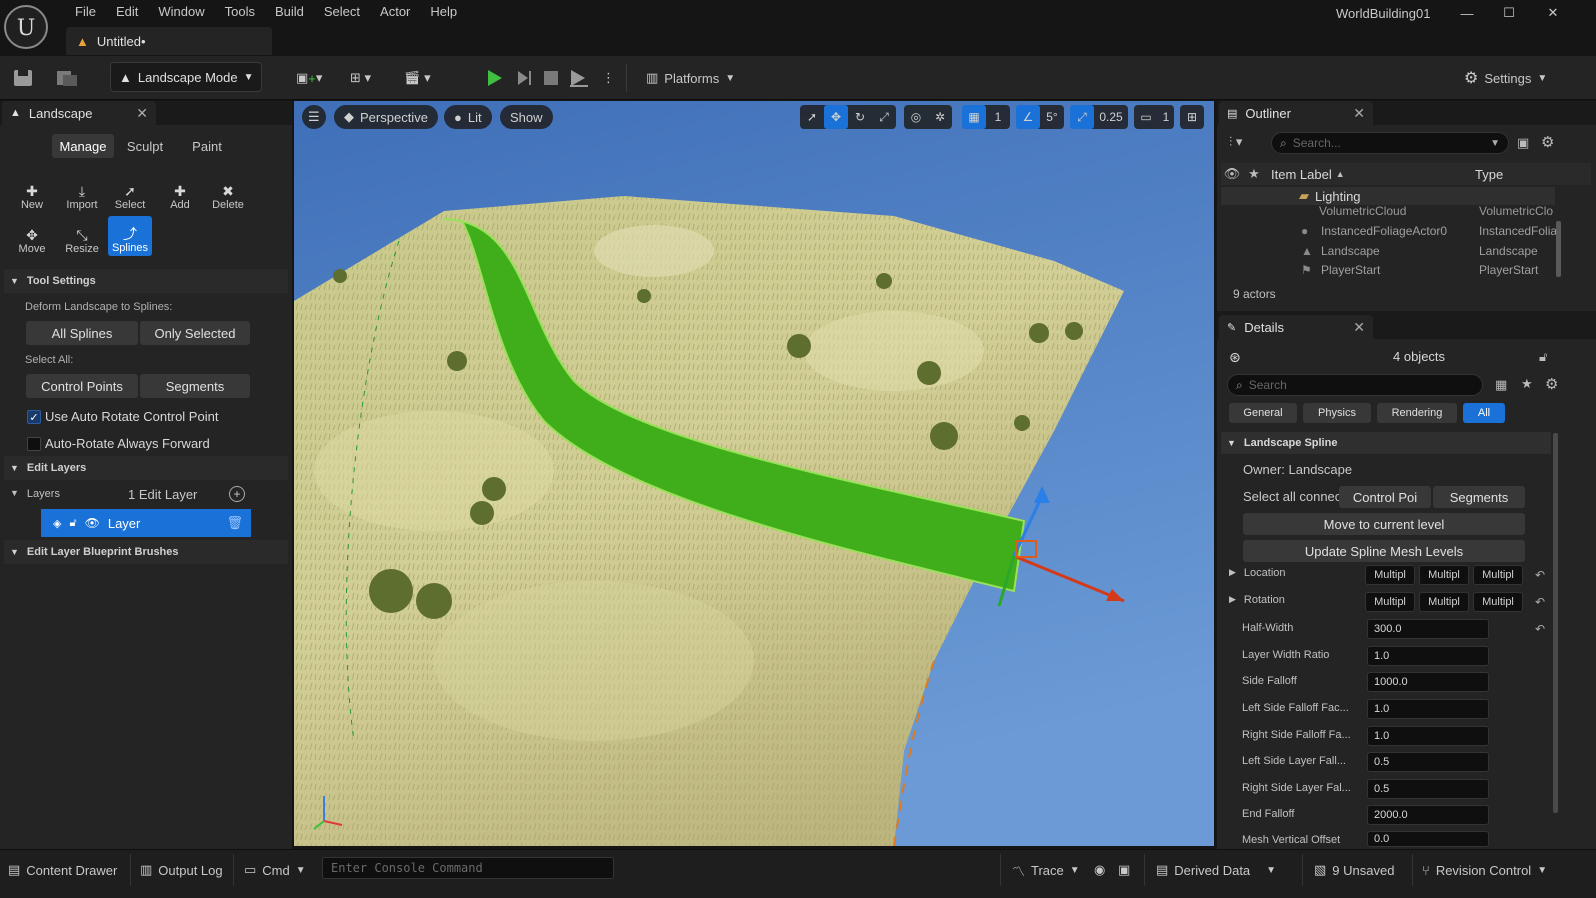 Image resolution: width=1596 pixels, height=898 pixels. I want to click on control-points-button: Control Points, so click(82, 386).